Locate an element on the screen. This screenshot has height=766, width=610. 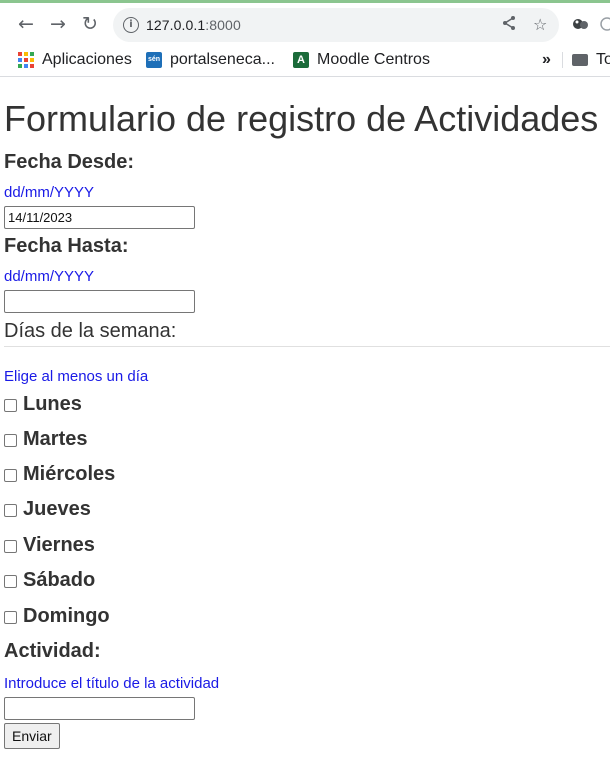
fecha-desde-input: 14/11/2023 is located at coordinates (99, 217).